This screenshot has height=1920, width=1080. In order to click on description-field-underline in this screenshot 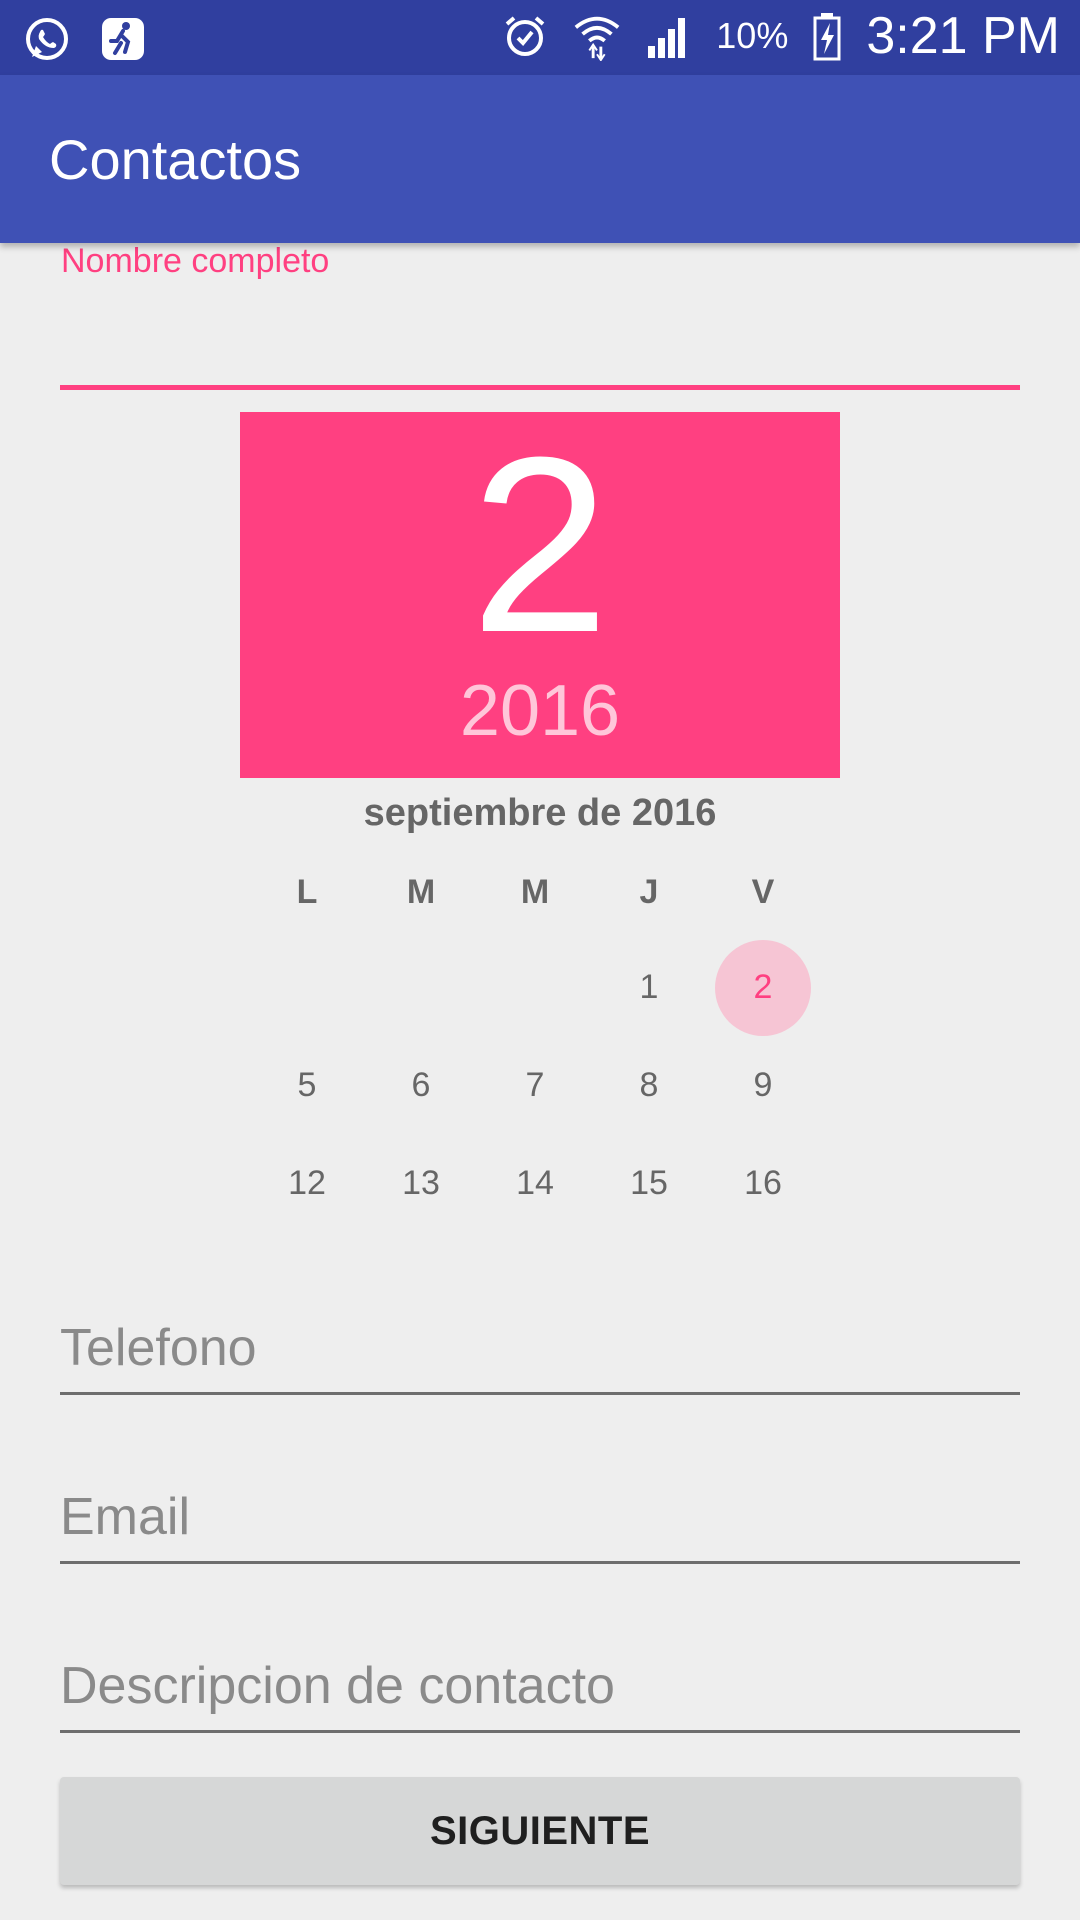, I will do `click(540, 1731)`.